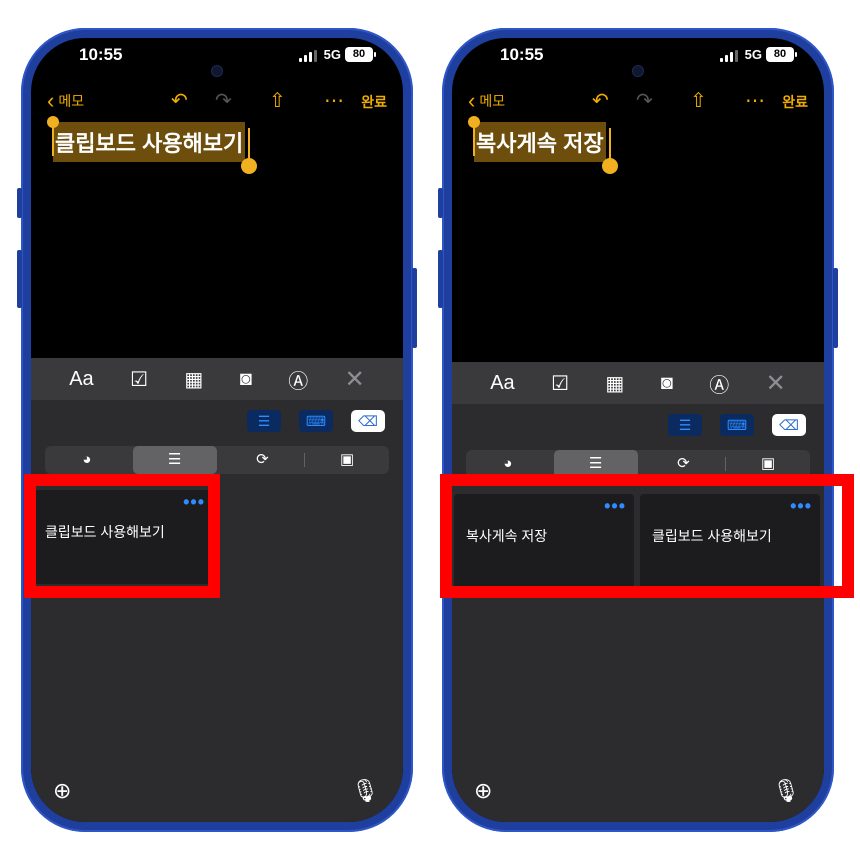 The height and width of the screenshot is (860, 860). Describe the element at coordinates (149, 142) in the screenshot. I see `note-title: 클립보드 사용해보기` at that location.